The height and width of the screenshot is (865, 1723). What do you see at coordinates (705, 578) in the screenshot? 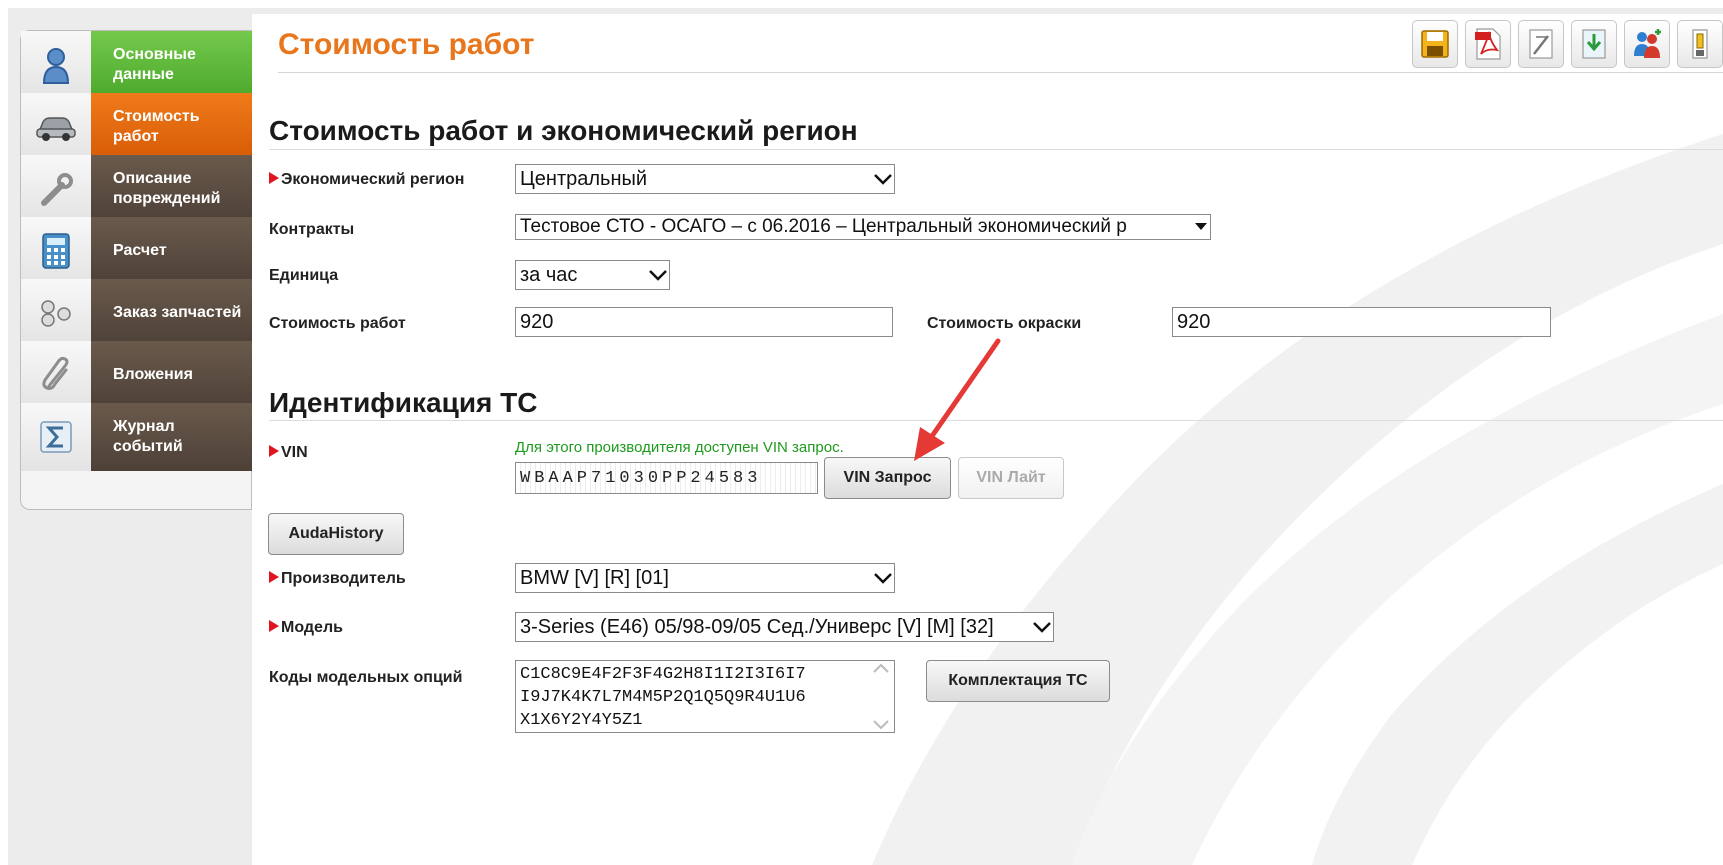
I see `manufacturer-select: BMW [V] [R] [01]` at bounding box center [705, 578].